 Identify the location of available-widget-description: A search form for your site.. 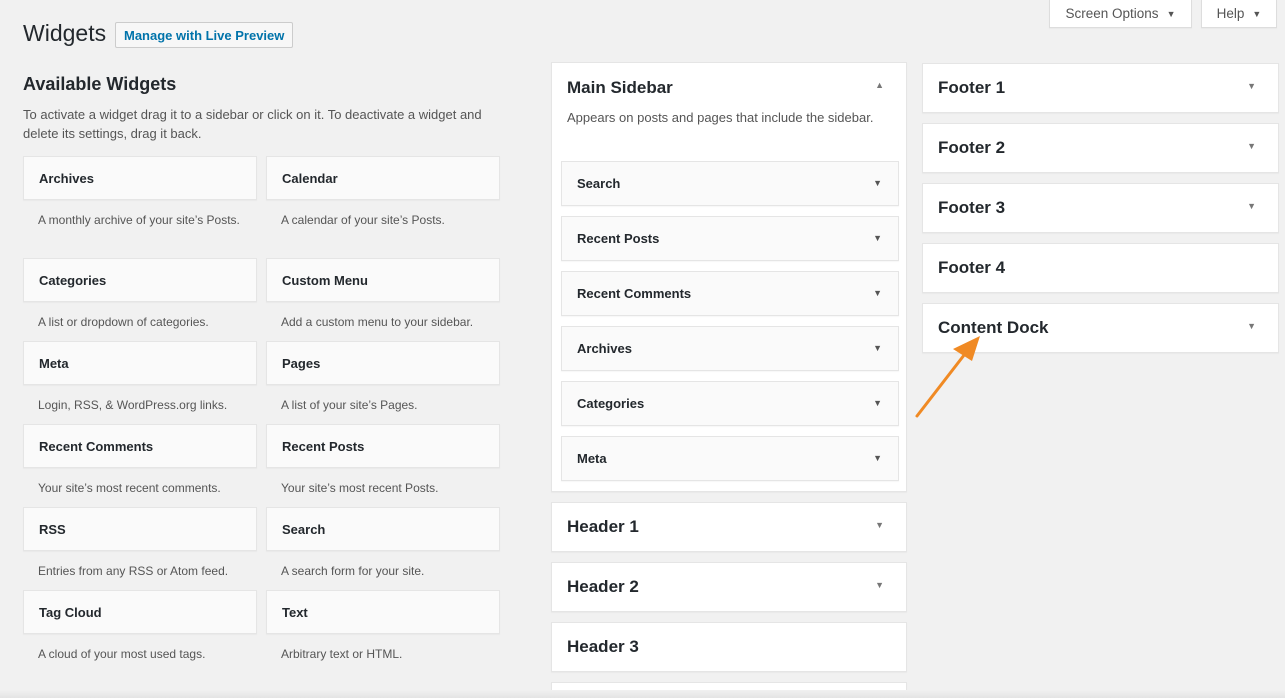
(353, 571).